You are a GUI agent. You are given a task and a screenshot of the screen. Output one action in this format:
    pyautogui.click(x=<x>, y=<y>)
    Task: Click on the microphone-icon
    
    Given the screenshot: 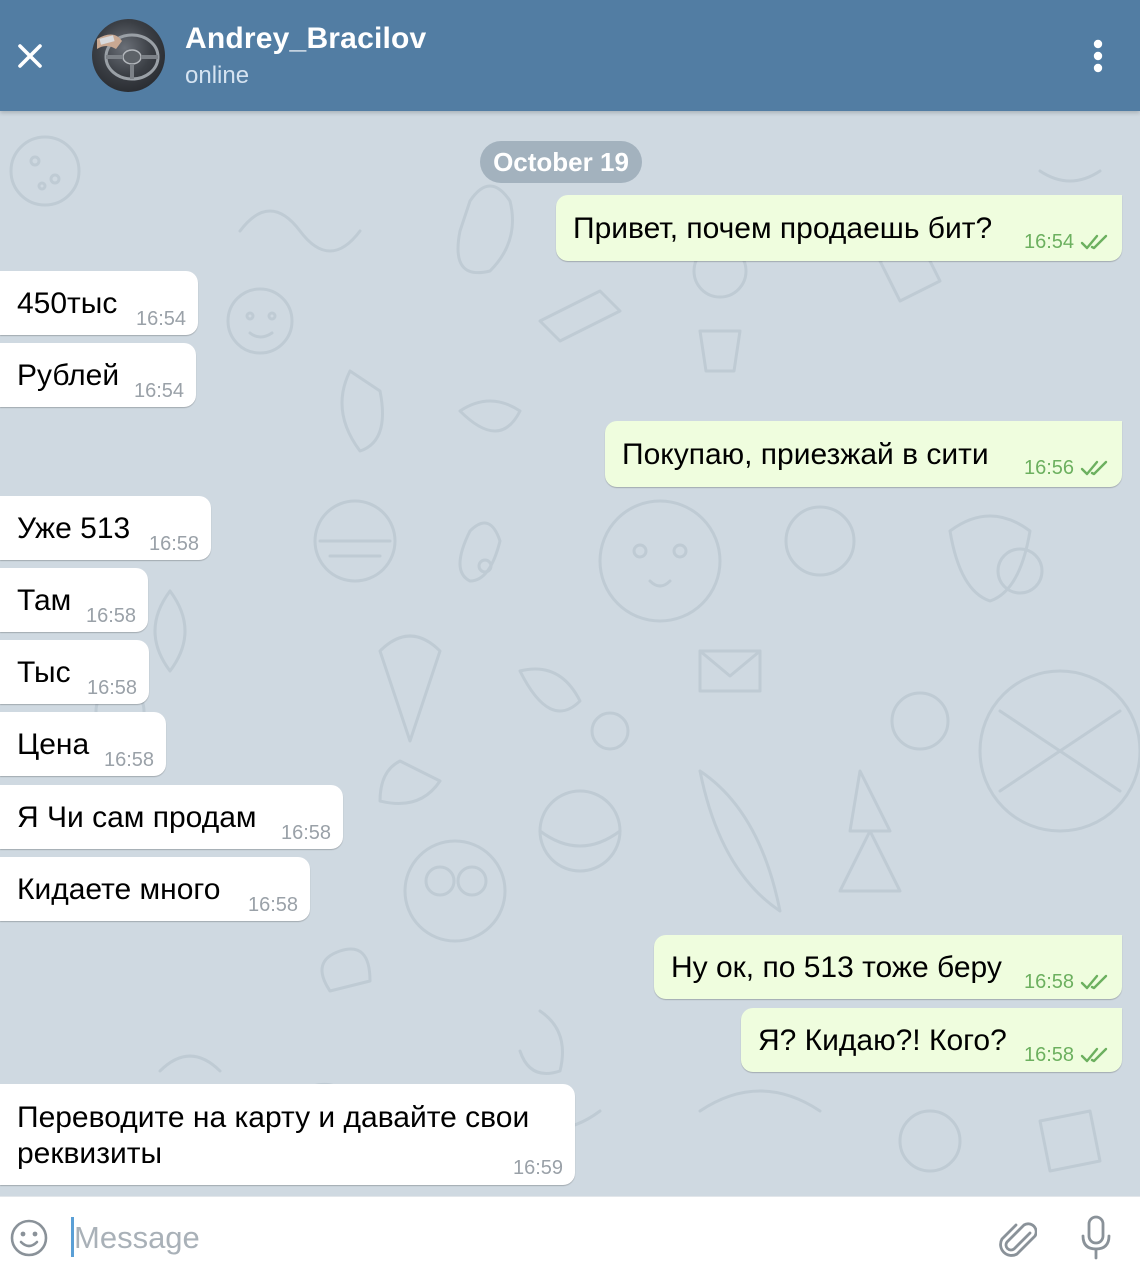 What is the action you would take?
    pyautogui.click(x=1096, y=1237)
    